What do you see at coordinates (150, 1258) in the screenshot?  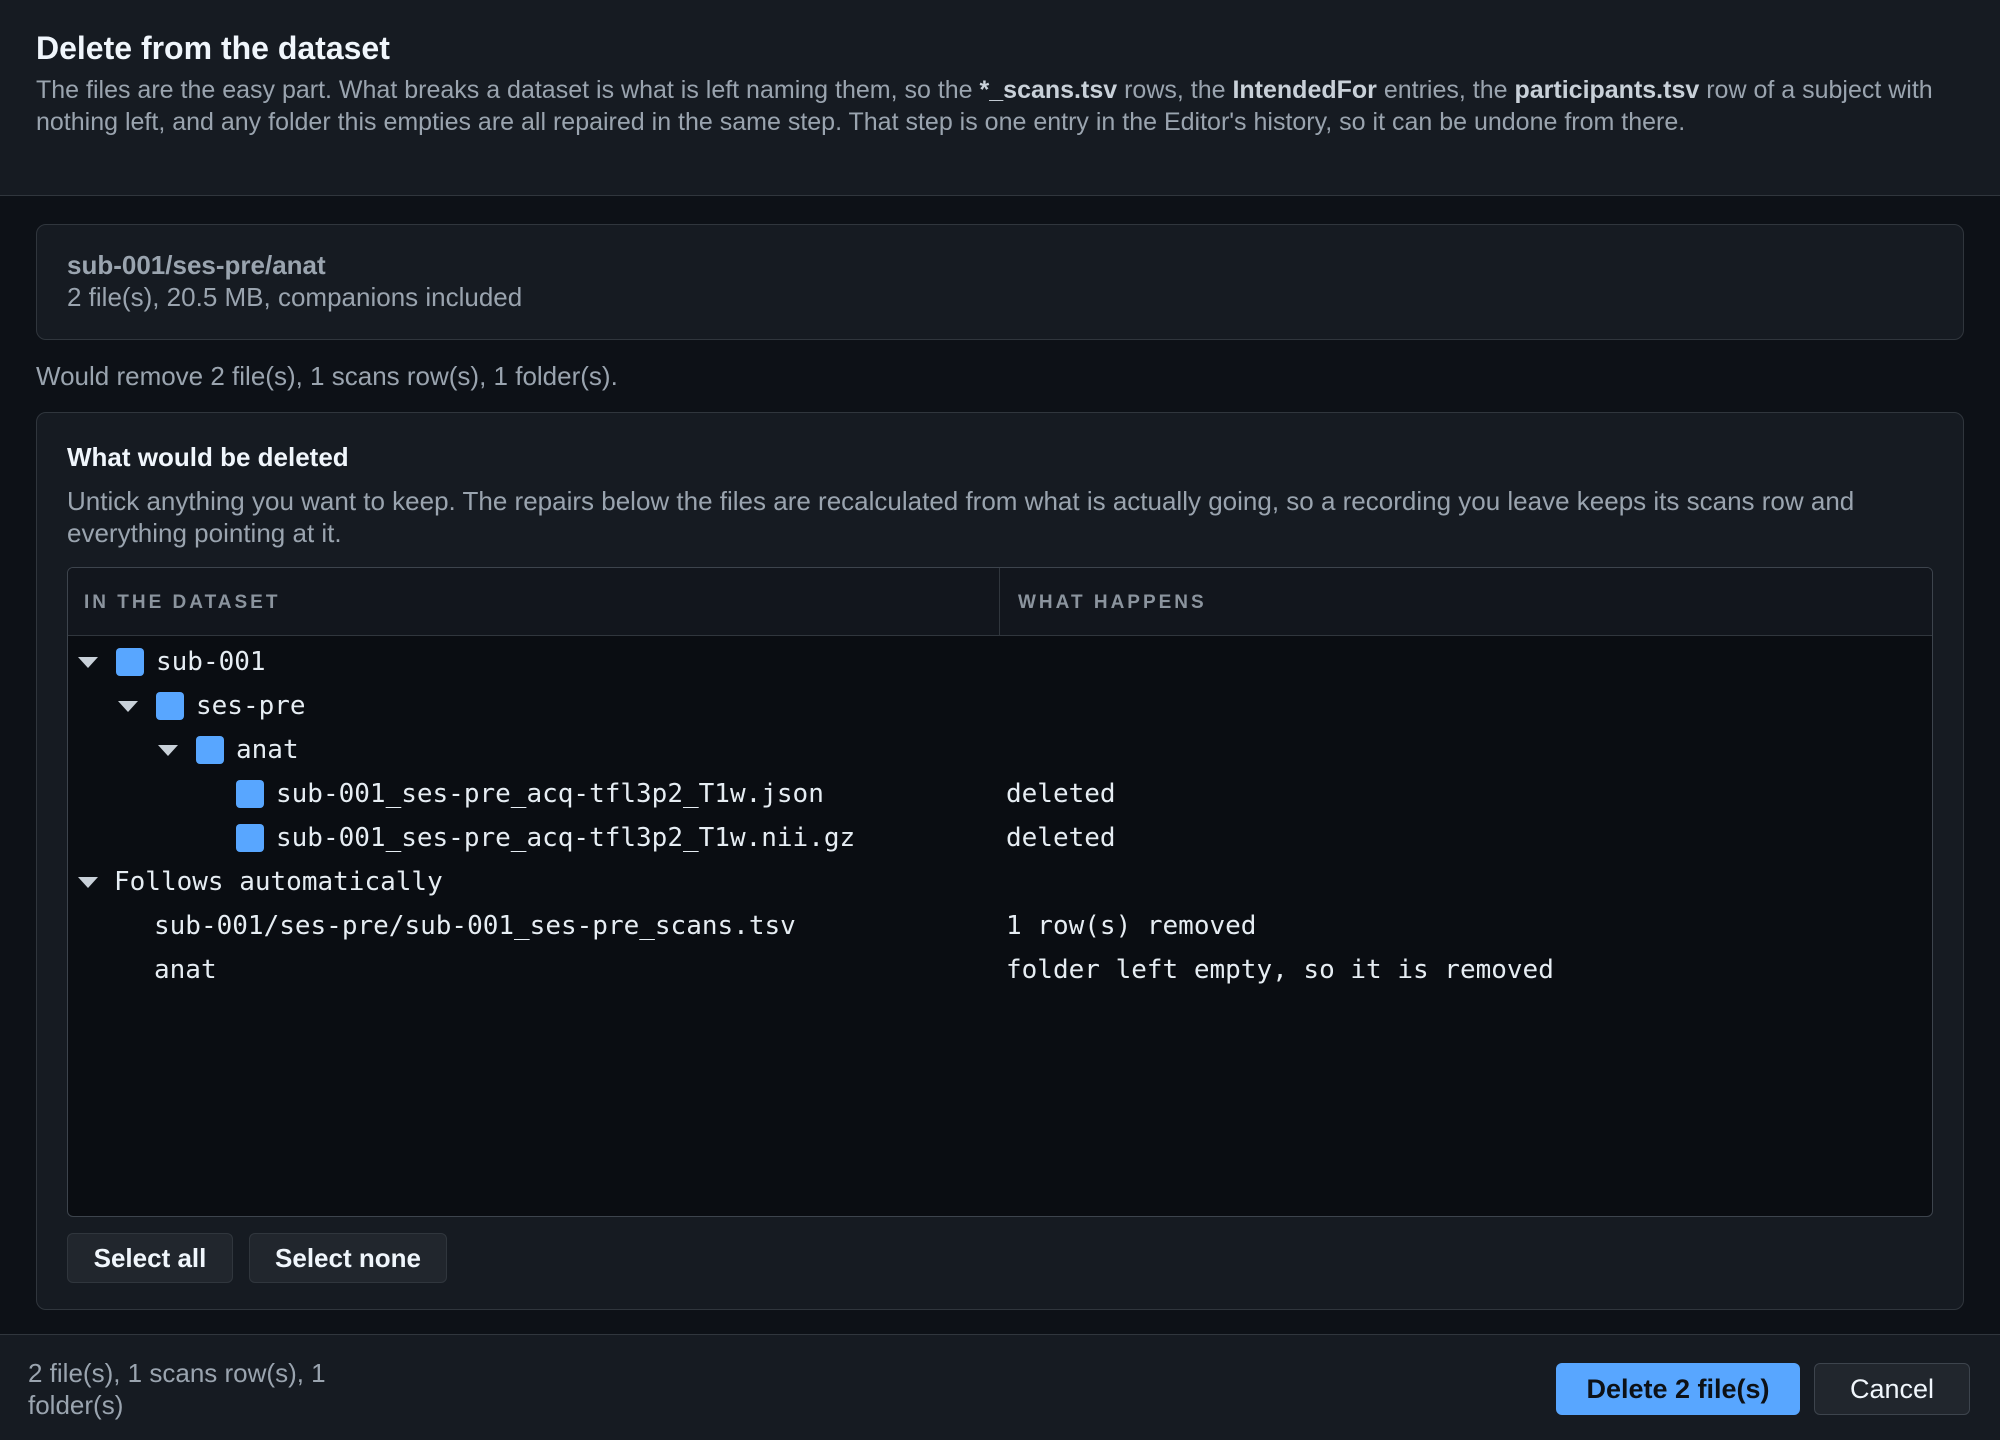 I see `select-all-button: Select all` at bounding box center [150, 1258].